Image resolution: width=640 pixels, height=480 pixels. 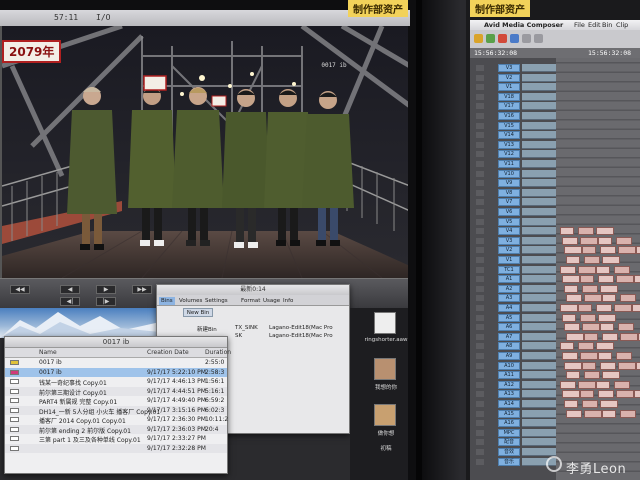 What do you see at coordinates (509, 384) in the screenshot?
I see `track-label: A12` at bounding box center [509, 384].